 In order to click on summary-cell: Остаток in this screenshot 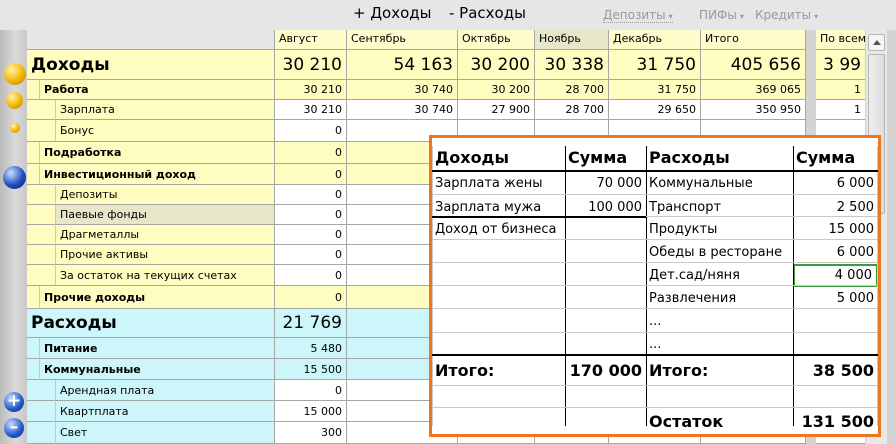, I will do `click(719, 421)`.